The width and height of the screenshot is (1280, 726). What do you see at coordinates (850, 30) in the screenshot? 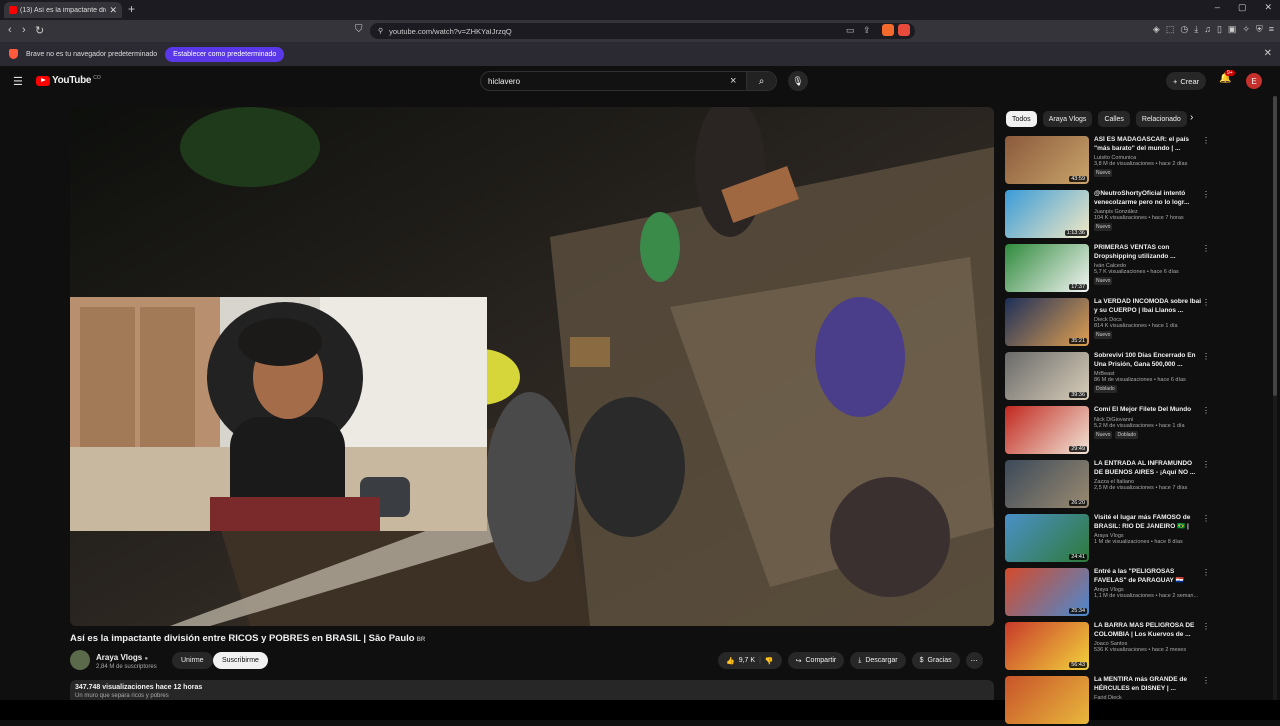
I see `reader-icon: ▭` at bounding box center [850, 30].